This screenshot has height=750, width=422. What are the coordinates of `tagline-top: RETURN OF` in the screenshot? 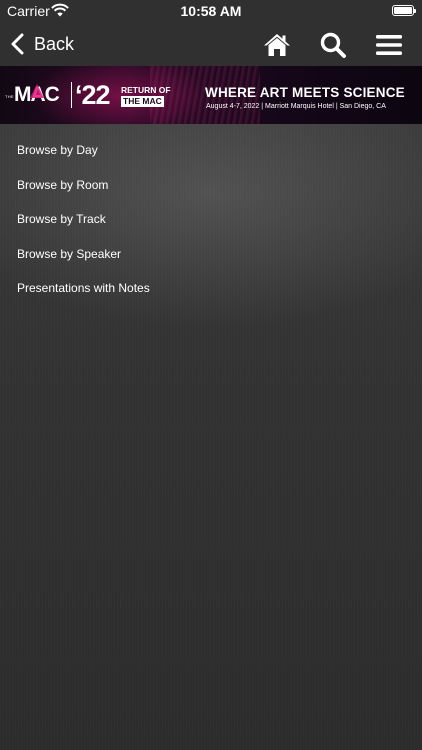 It's located at (146, 90).